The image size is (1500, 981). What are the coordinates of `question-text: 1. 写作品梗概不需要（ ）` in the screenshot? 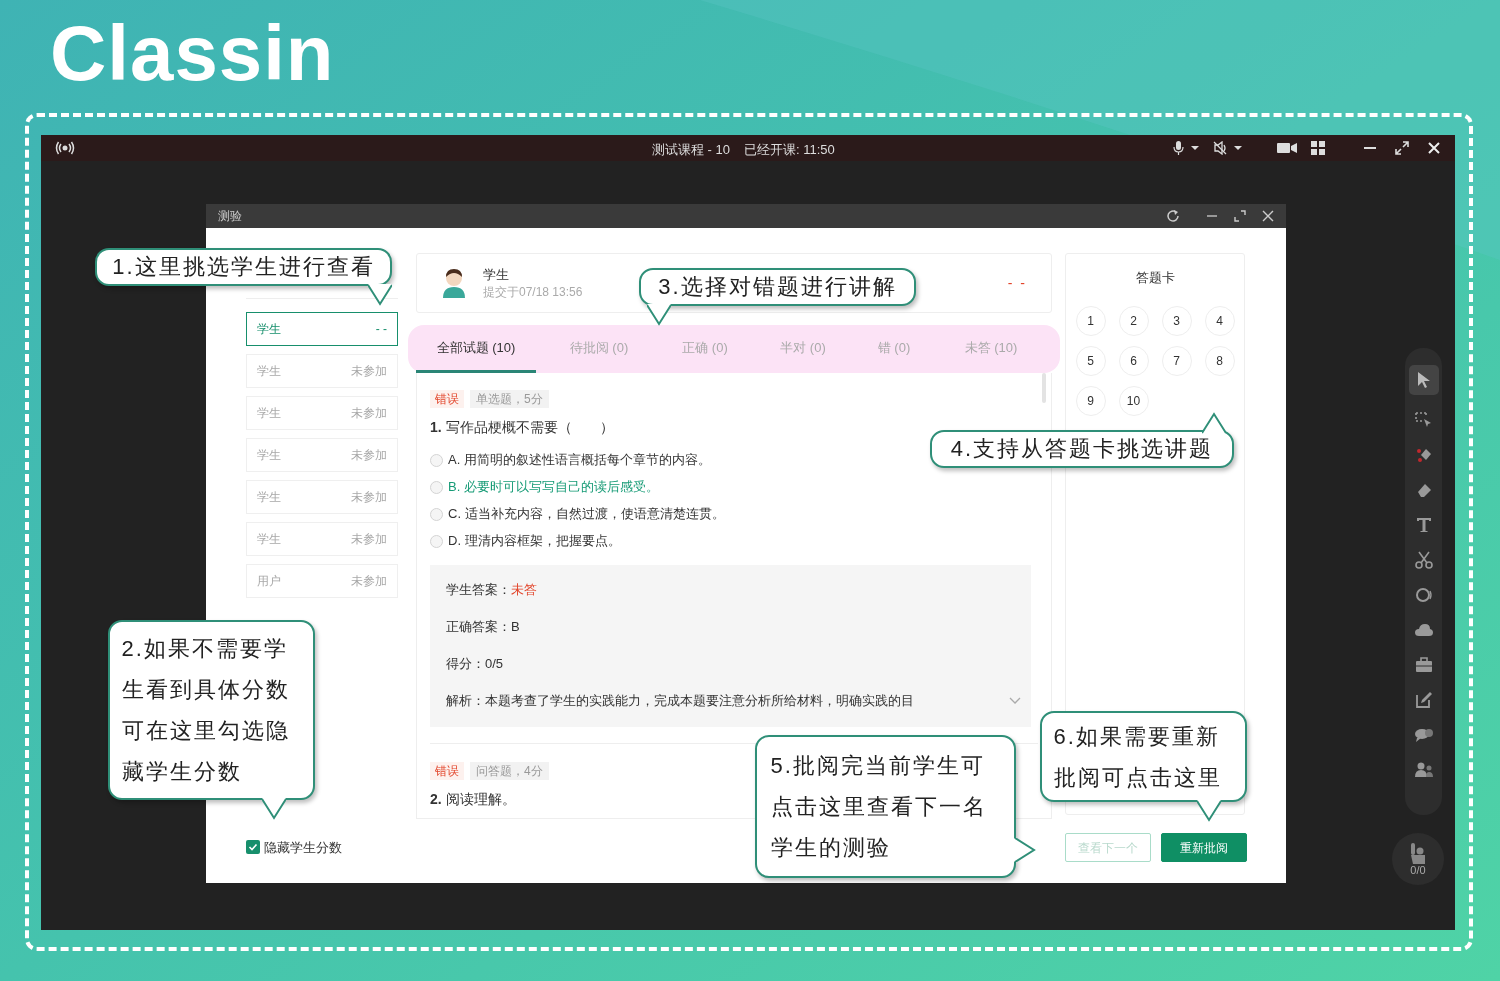 It's located at (522, 427).